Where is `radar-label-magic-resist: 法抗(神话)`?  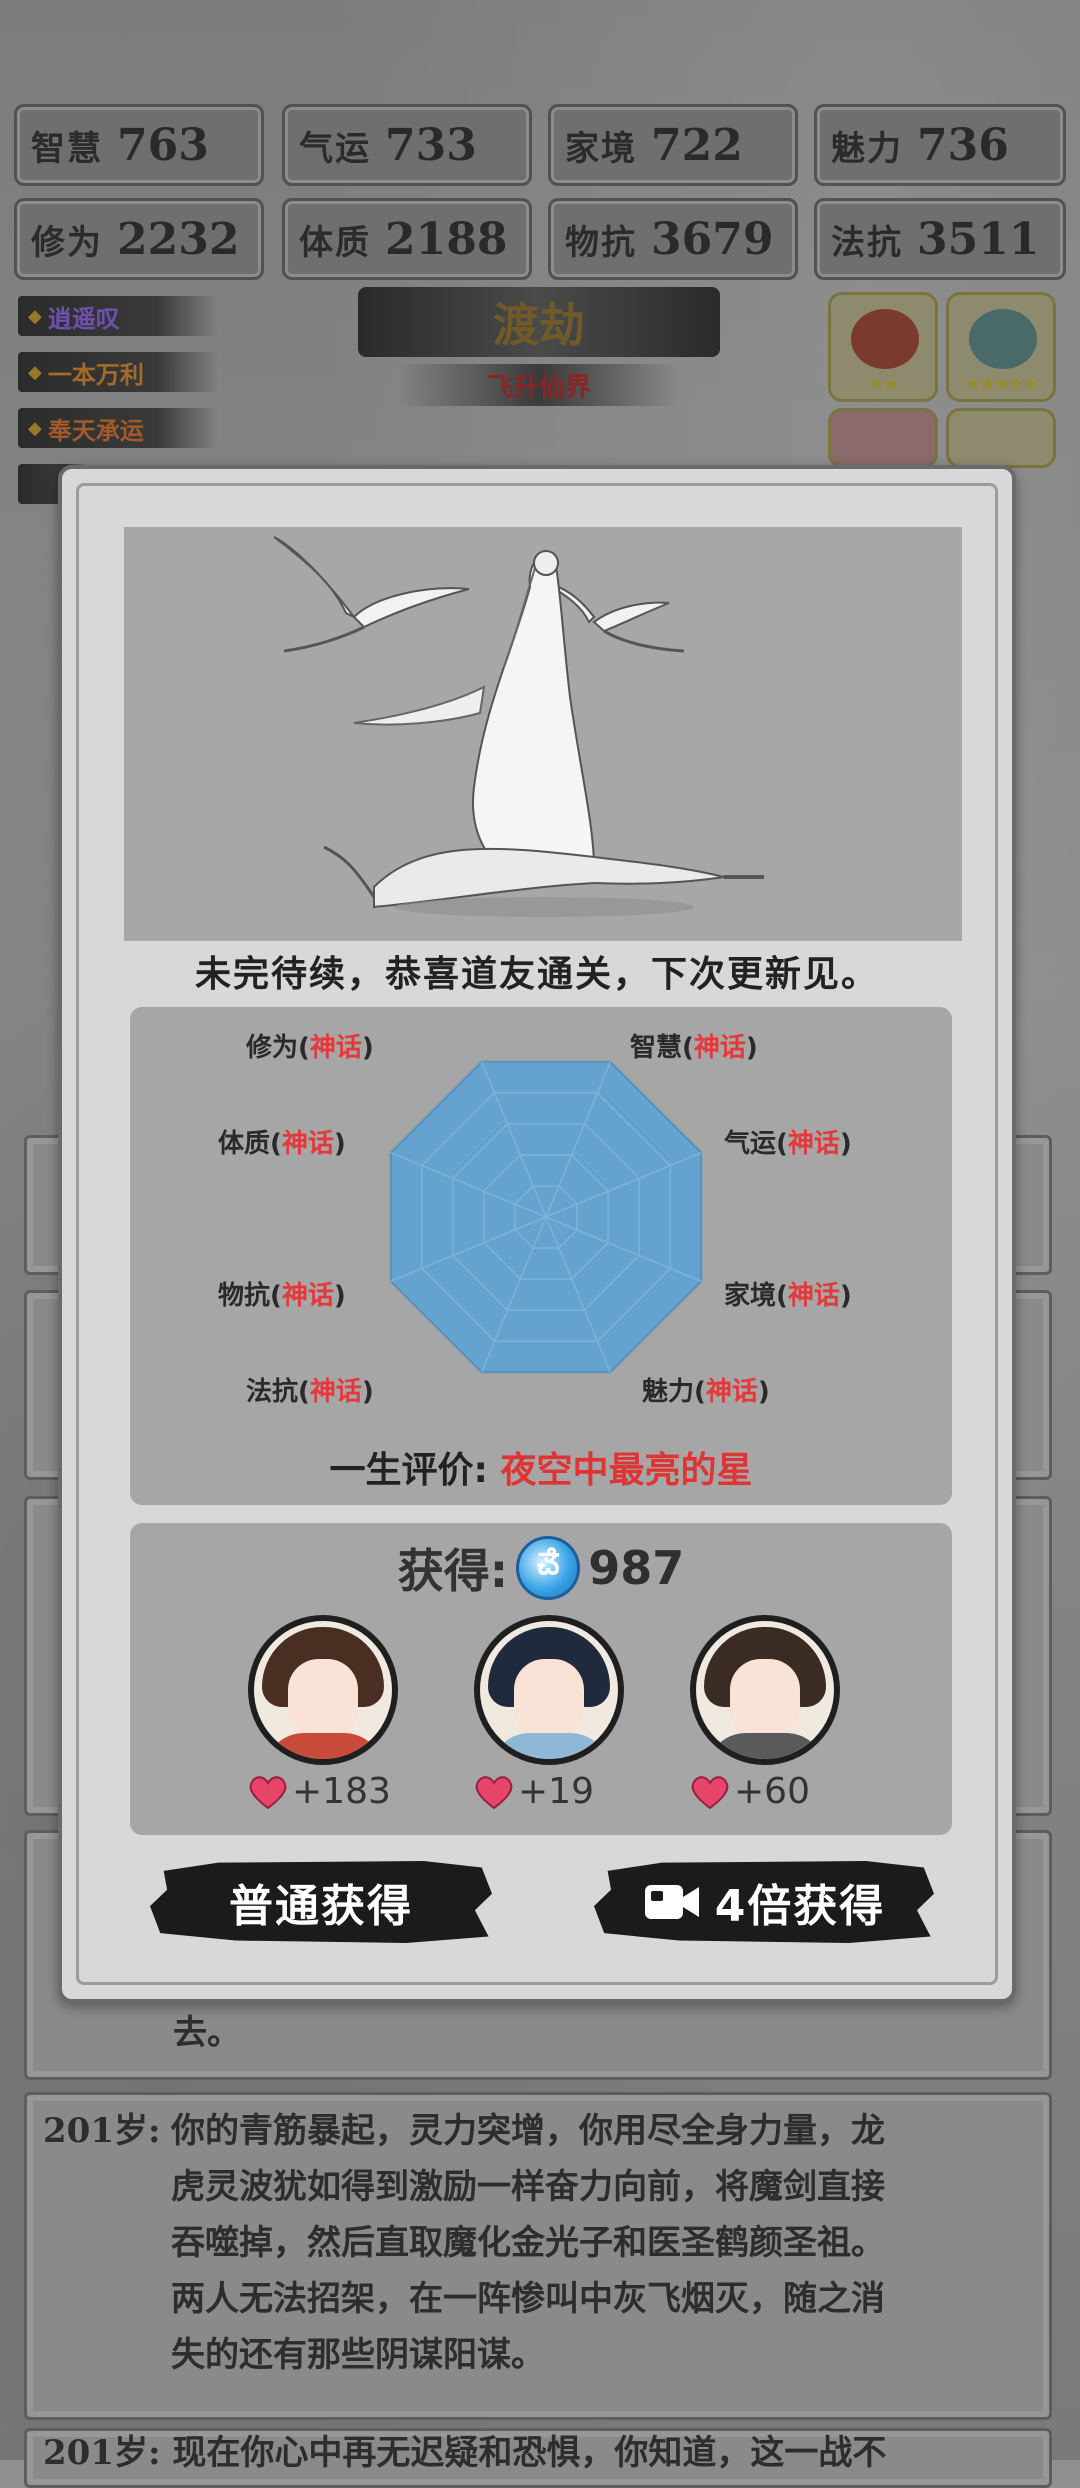
radar-label-magic-resist: 法抗(神话) is located at coordinates (310, 1392).